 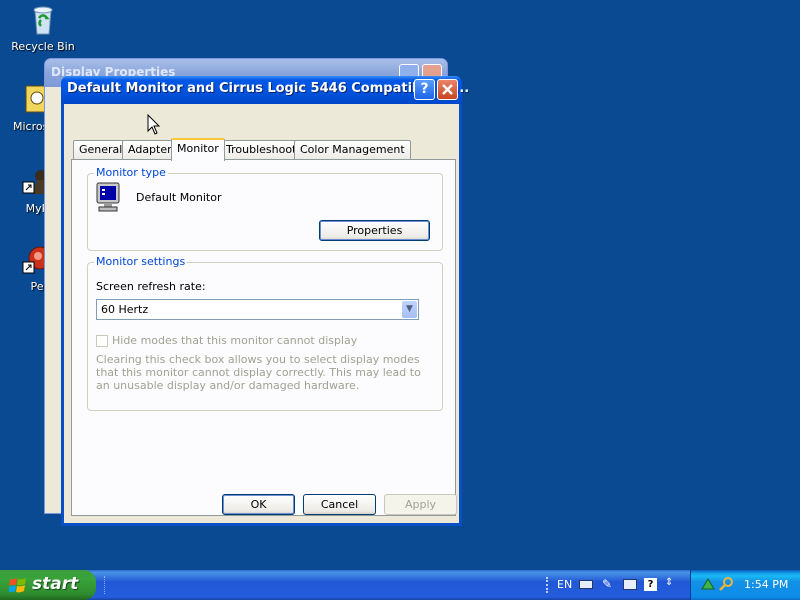 I want to click on pen-icon: ✎, so click(x=609, y=584).